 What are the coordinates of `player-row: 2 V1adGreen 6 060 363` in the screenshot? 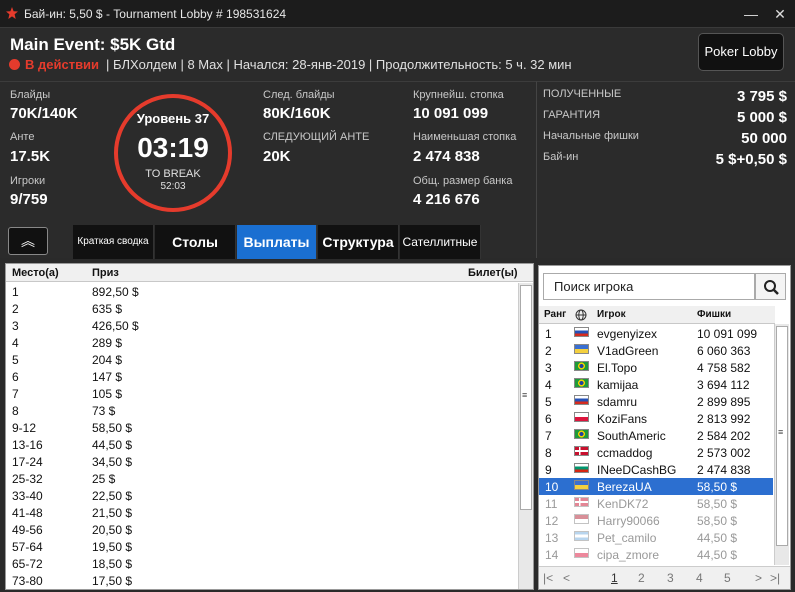 It's located at (656, 350).